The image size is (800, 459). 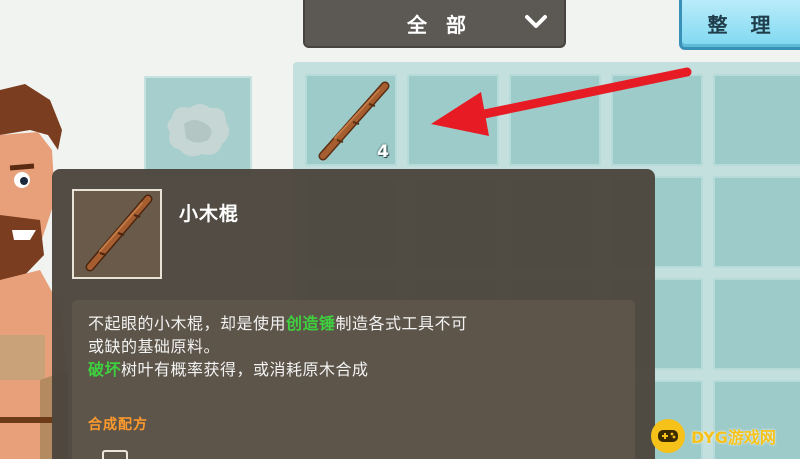 I want to click on sort-button: 整 理, so click(x=739, y=25).